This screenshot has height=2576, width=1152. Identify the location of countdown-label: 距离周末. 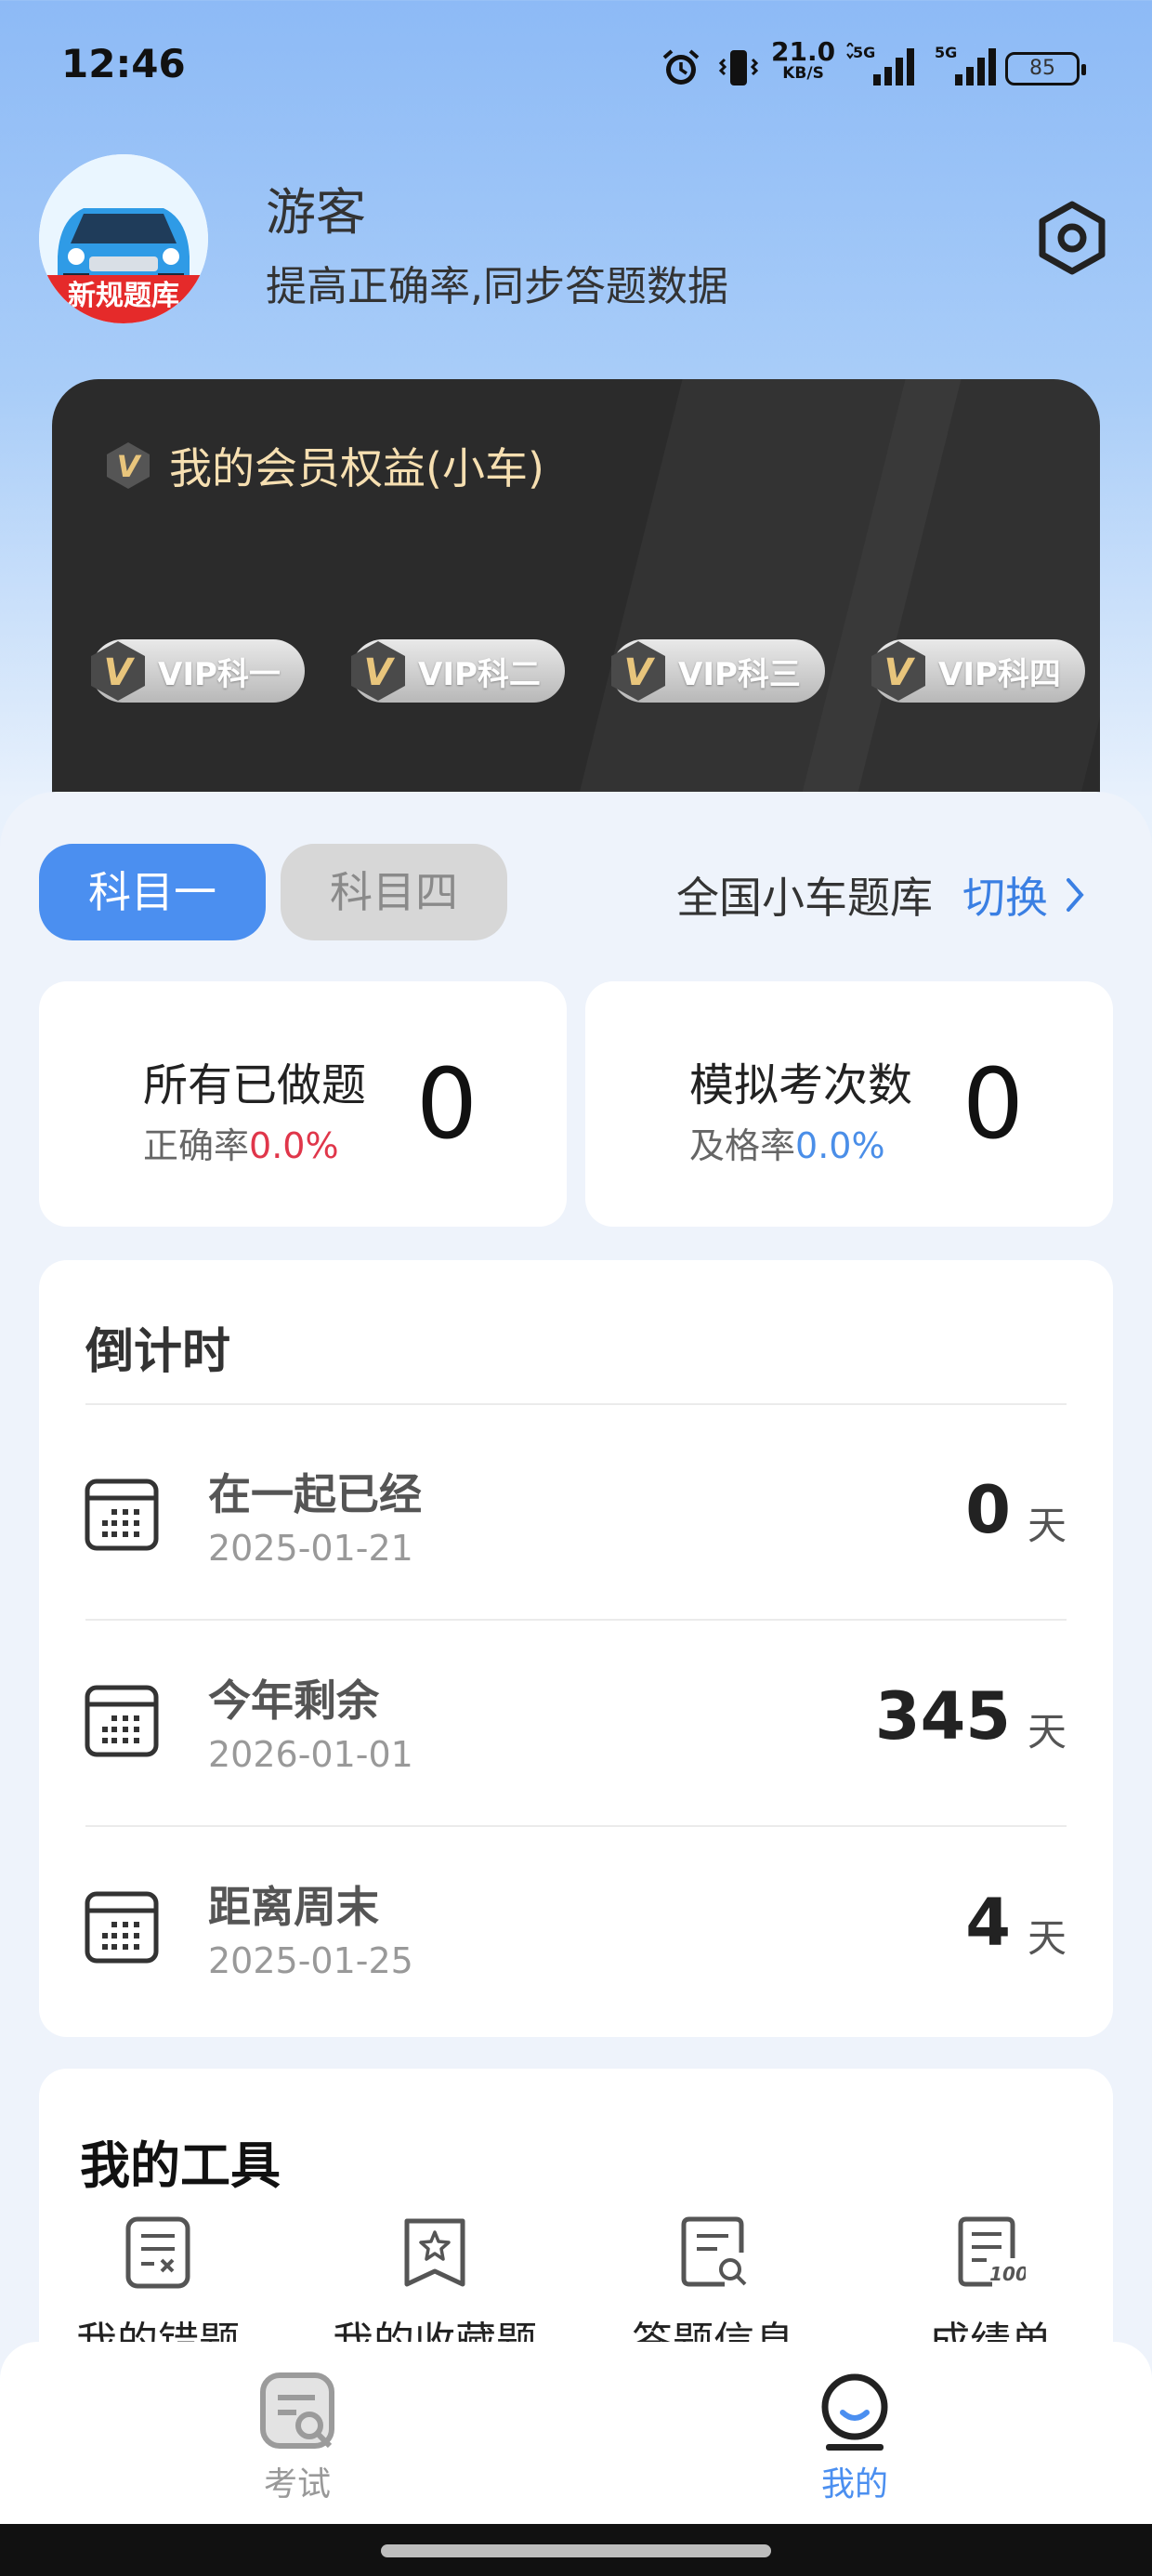
(293, 1907).